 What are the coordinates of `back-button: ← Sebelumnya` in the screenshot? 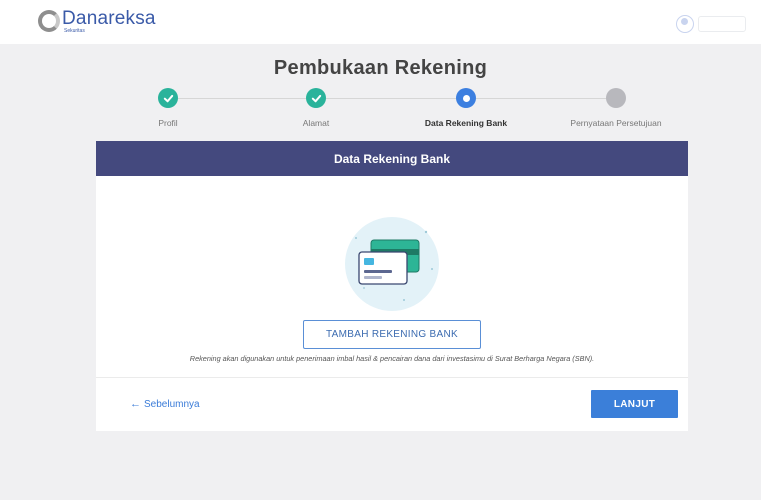 It's located at (165, 404).